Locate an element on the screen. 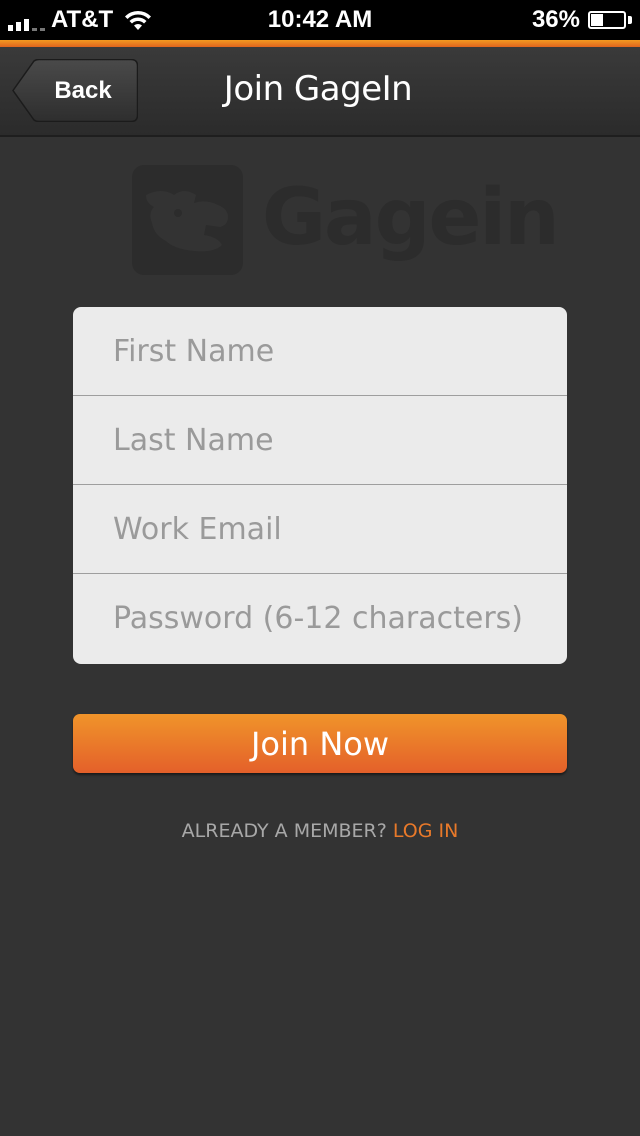 This screenshot has height=1136, width=640. status-right: 36% is located at coordinates (582, 20).